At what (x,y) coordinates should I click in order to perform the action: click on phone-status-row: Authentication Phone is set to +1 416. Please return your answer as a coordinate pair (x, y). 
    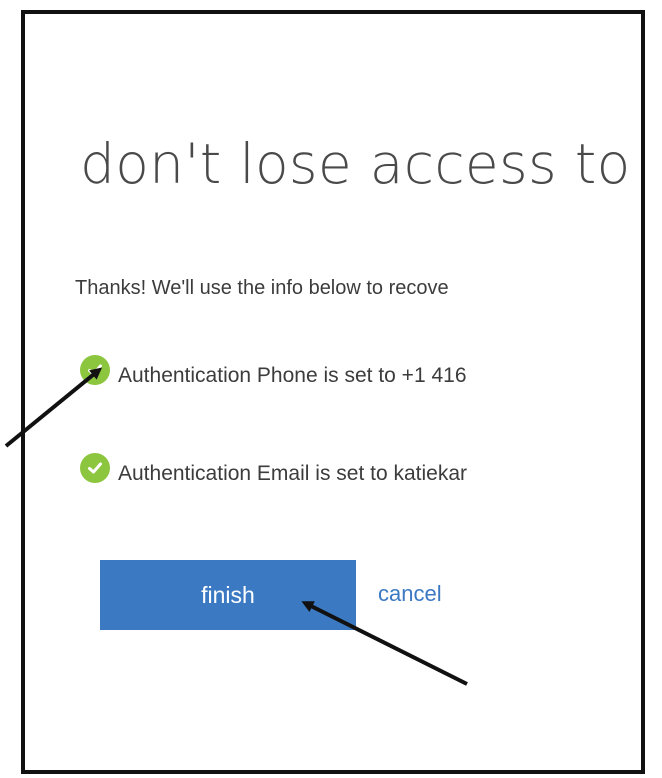
    Looking at the image, I should click on (273, 375).